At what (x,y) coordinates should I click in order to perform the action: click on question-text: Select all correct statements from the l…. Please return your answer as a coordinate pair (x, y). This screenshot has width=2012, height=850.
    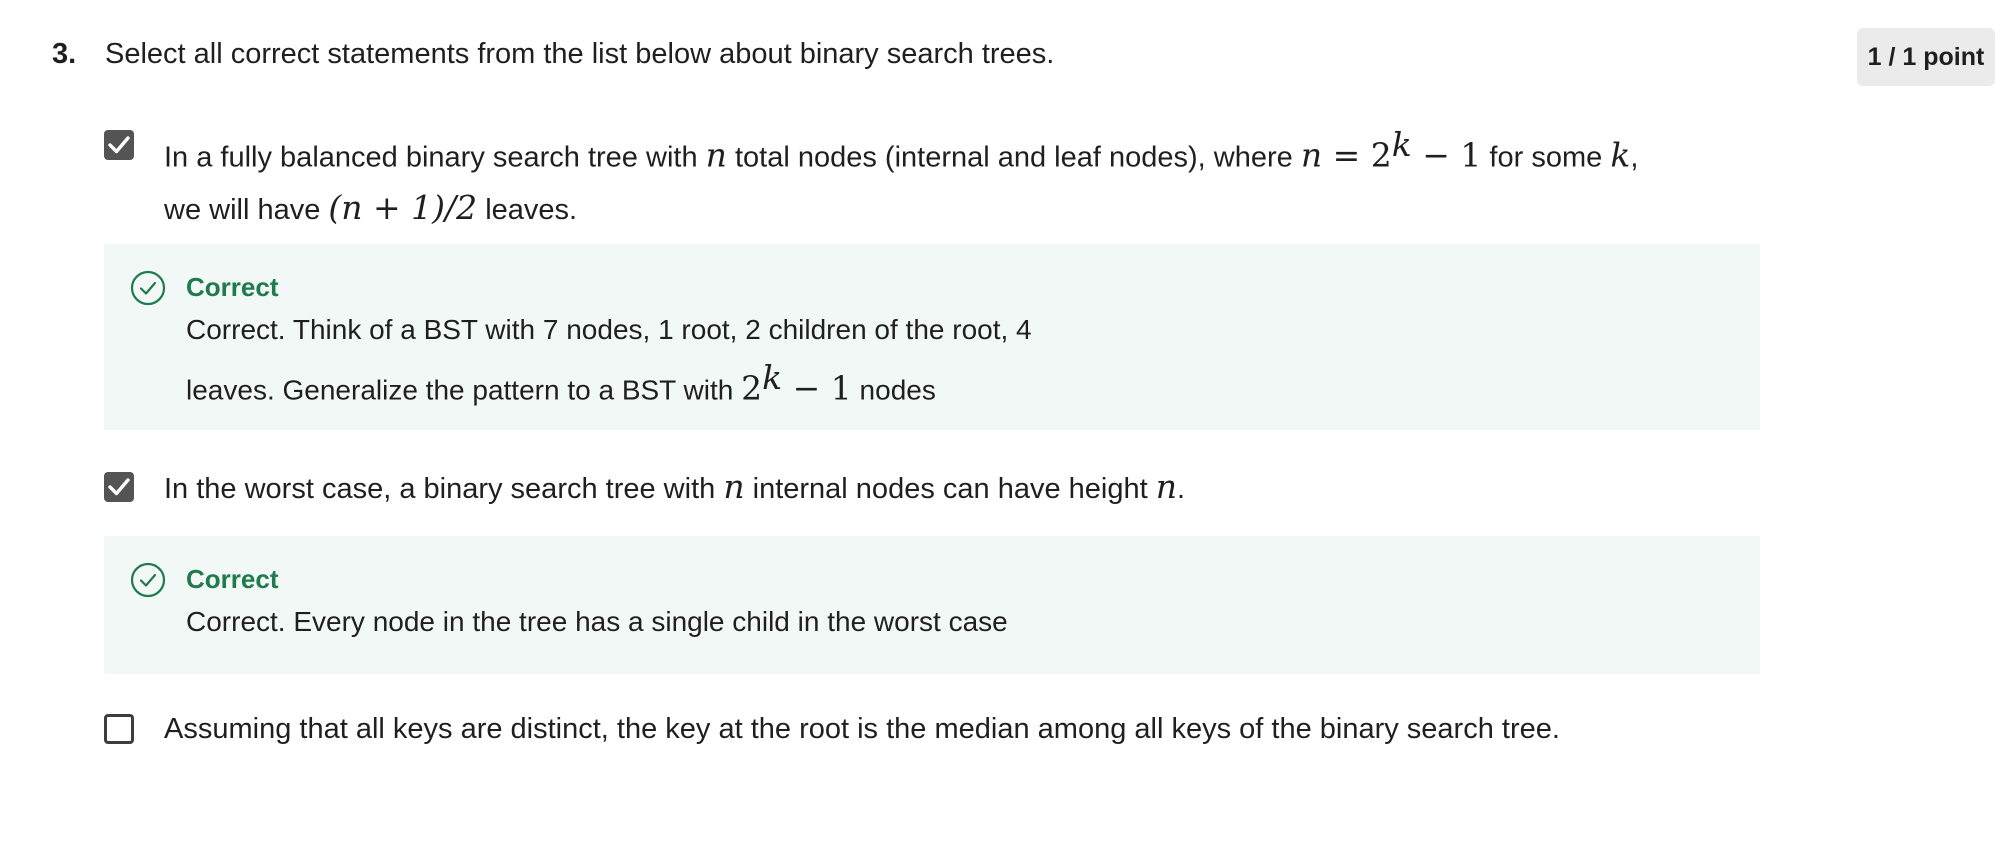
    Looking at the image, I should click on (580, 54).